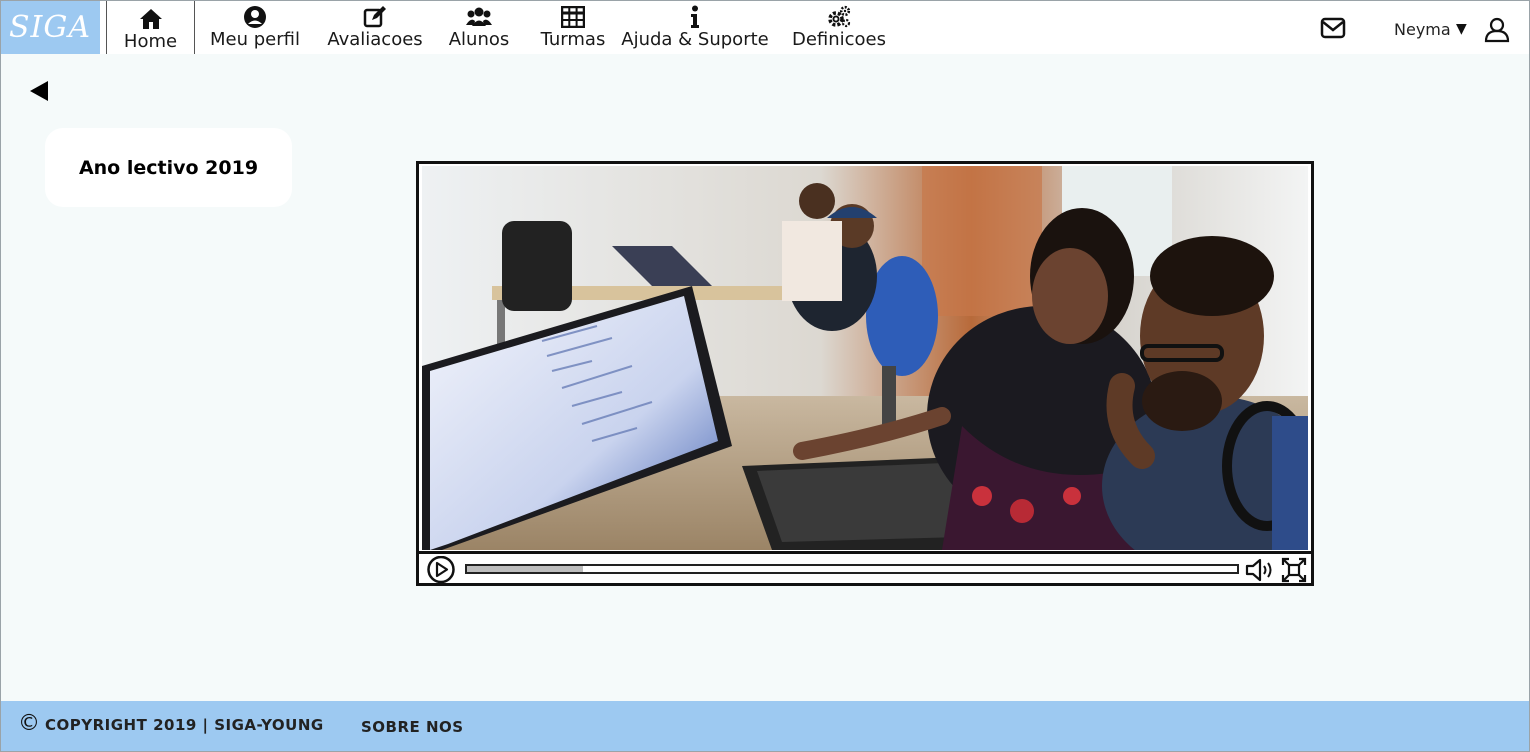 This screenshot has height=752, width=1530. I want to click on nav-home-label: Home, so click(150, 41).